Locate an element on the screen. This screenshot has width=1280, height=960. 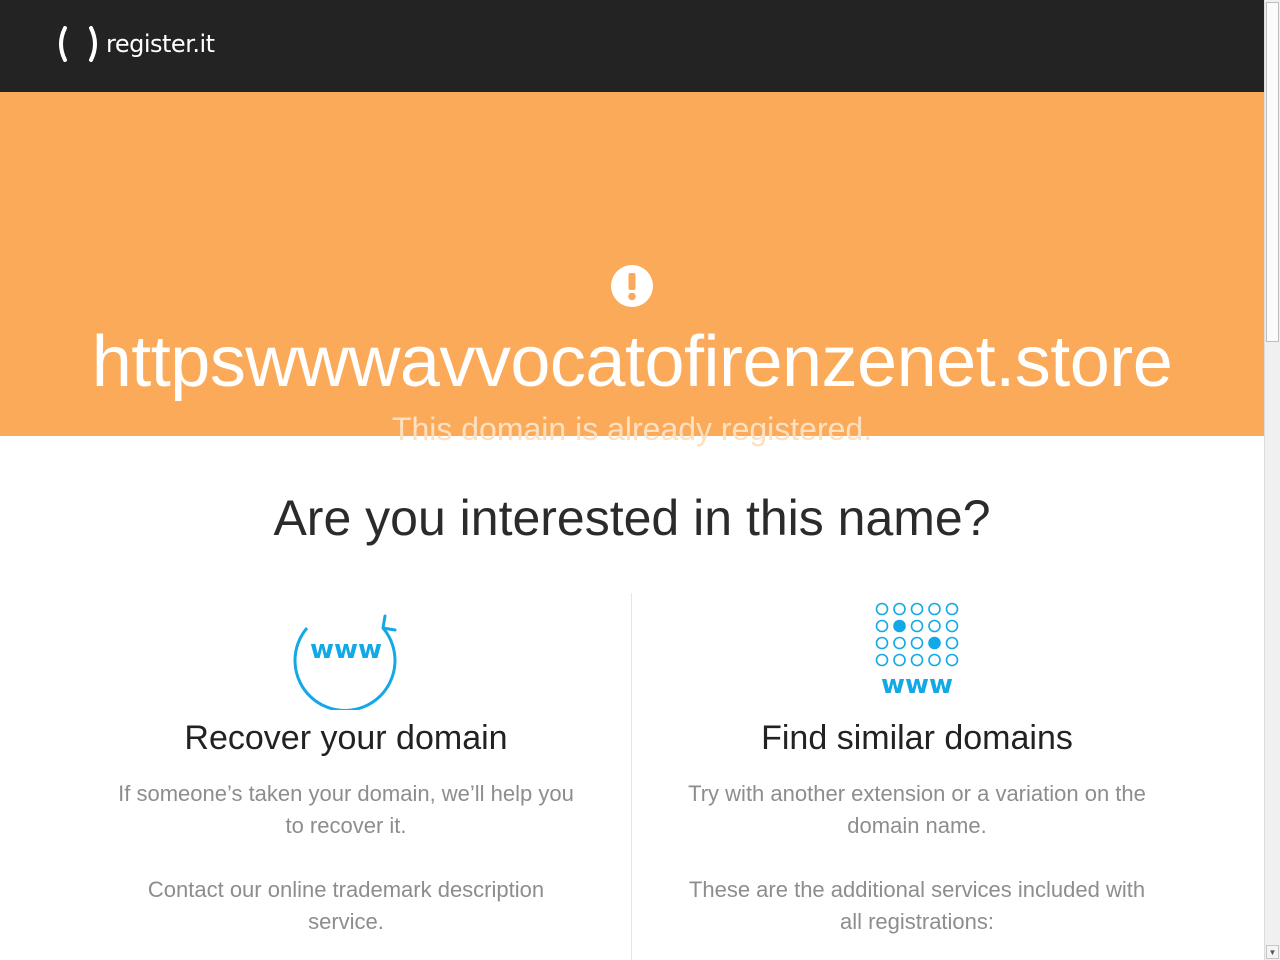
recover-domain-title: Recover your domain is located at coordinates (346, 738).